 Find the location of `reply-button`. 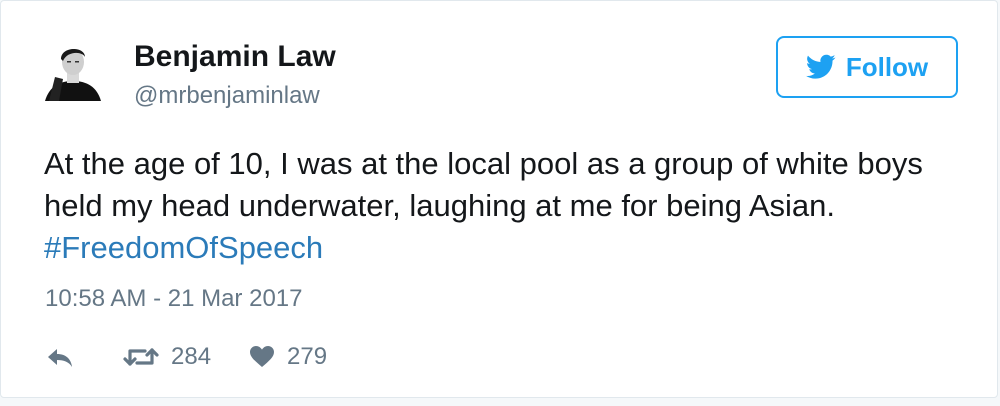

reply-button is located at coordinates (60, 357).